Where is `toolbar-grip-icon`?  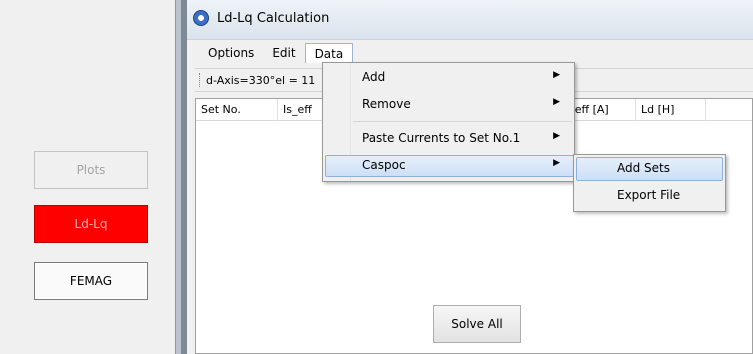
toolbar-grip-icon is located at coordinates (200, 80).